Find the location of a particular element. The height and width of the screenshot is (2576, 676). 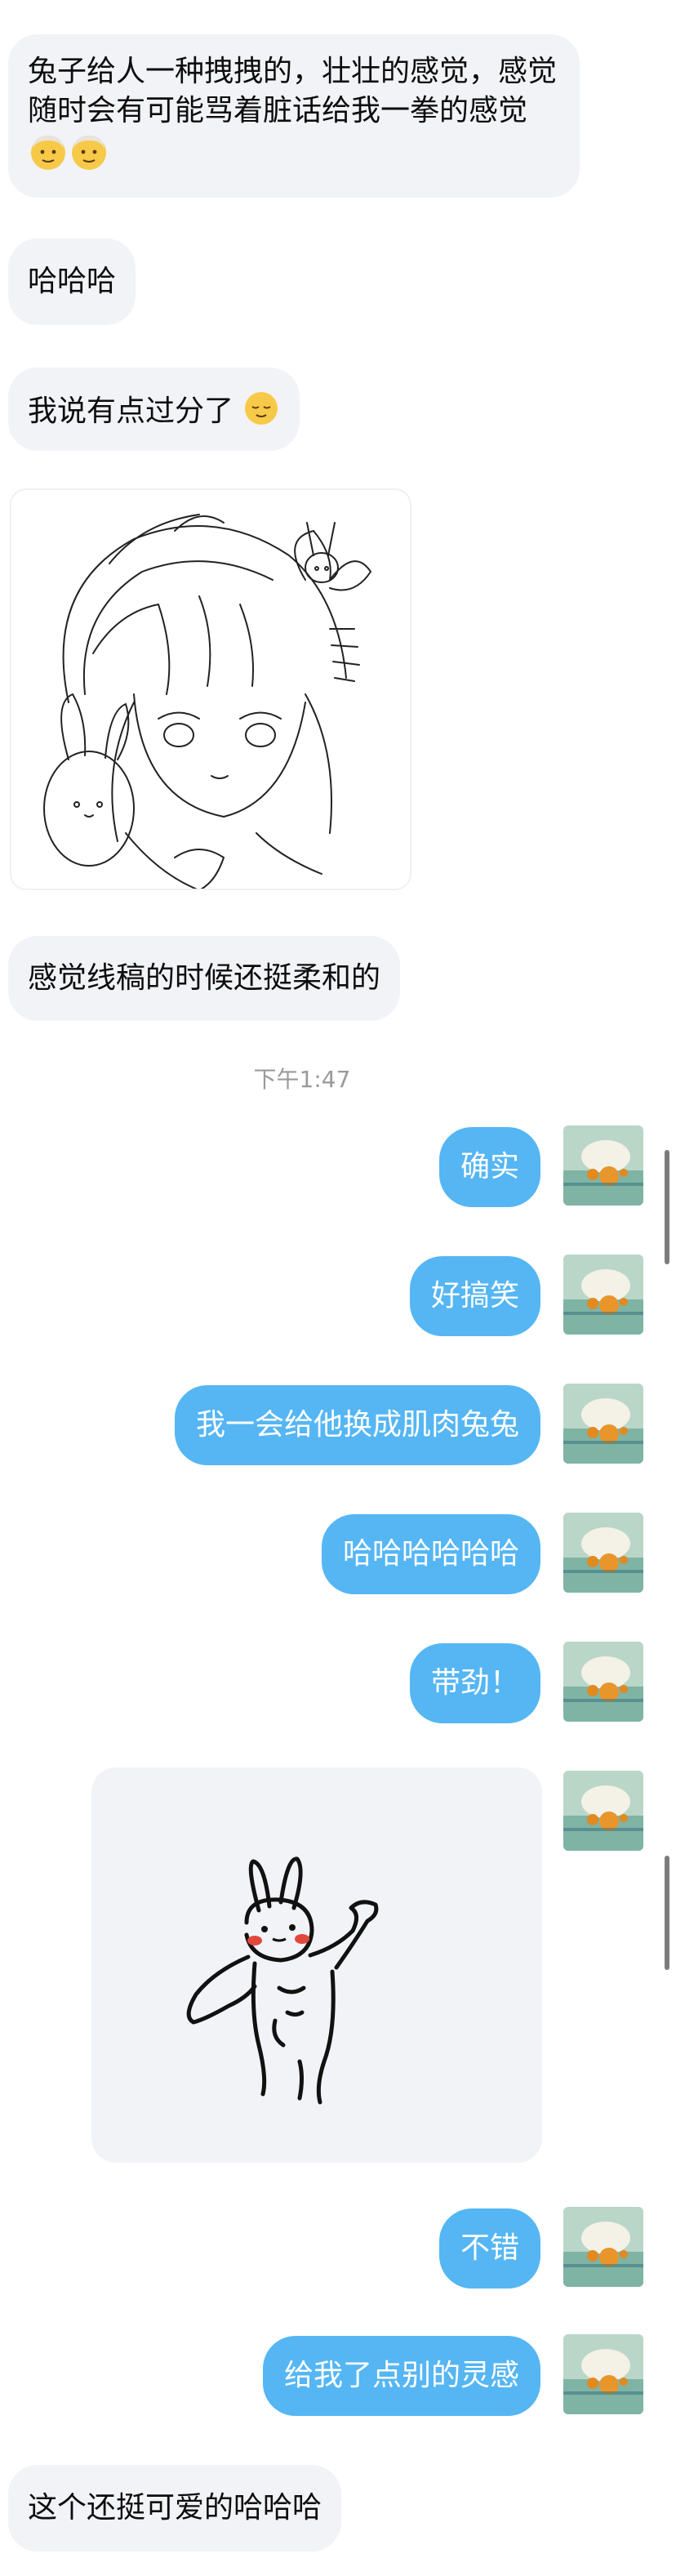

outgoing-message-3: 我一会给他换成肌肉兔兔 is located at coordinates (357, 1425).